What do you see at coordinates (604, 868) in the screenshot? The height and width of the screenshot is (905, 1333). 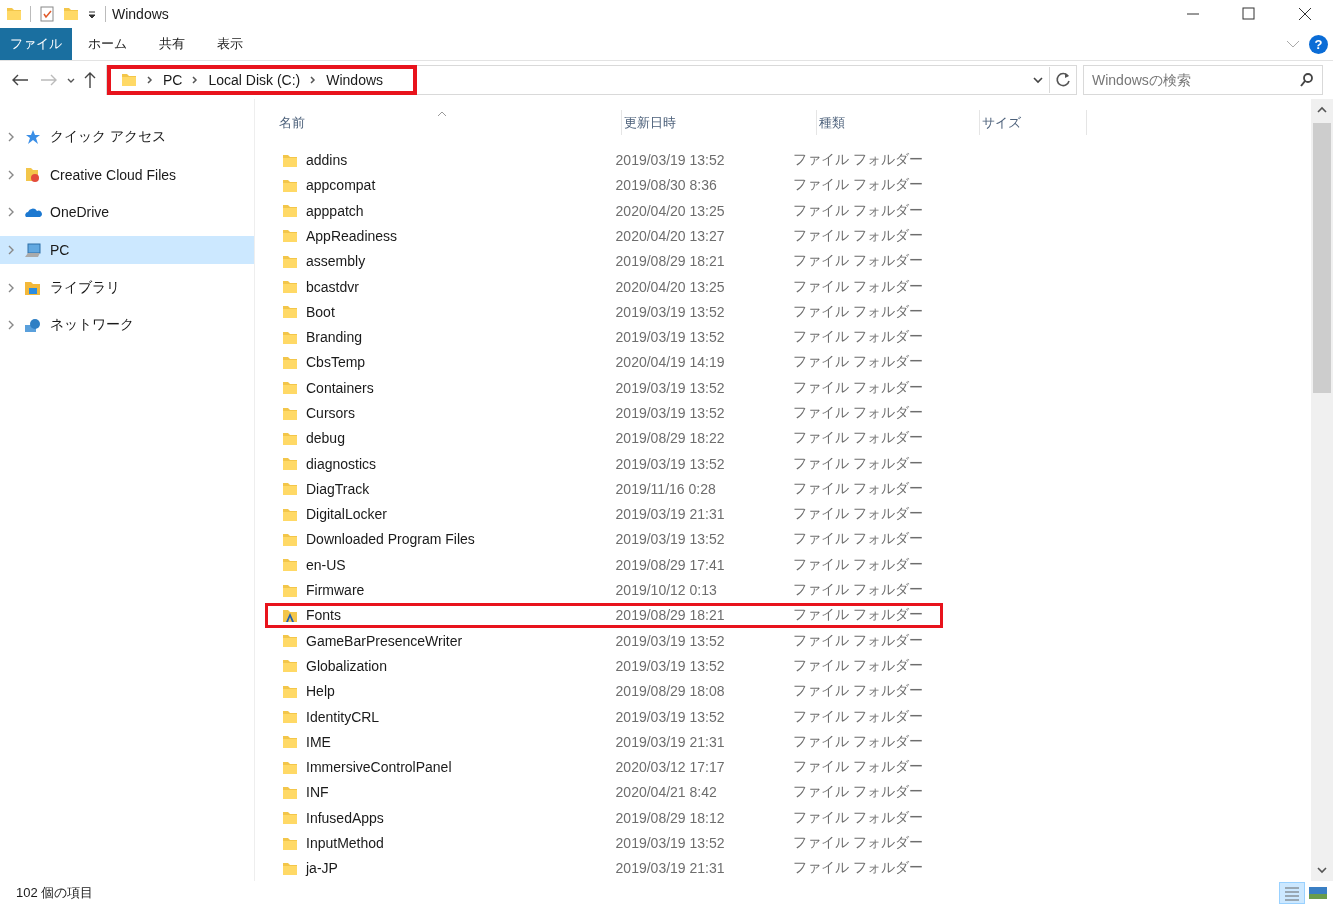 I see `file-row: ja-JP 2019/03/19 21:31 ファイル フォルダー` at bounding box center [604, 868].